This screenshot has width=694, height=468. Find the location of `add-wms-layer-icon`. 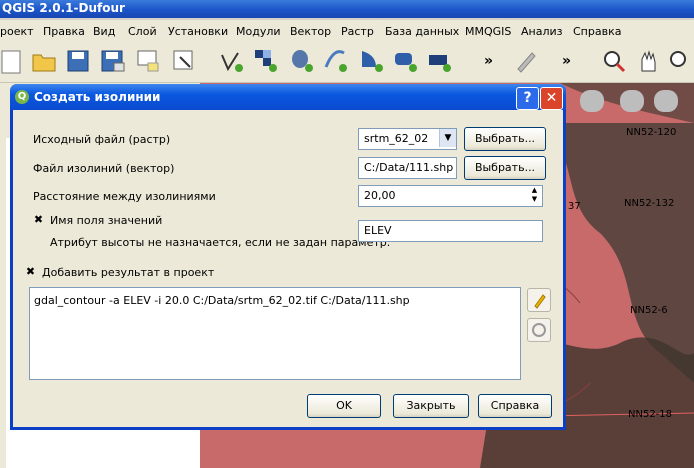

add-wms-layer-icon is located at coordinates (372, 61).